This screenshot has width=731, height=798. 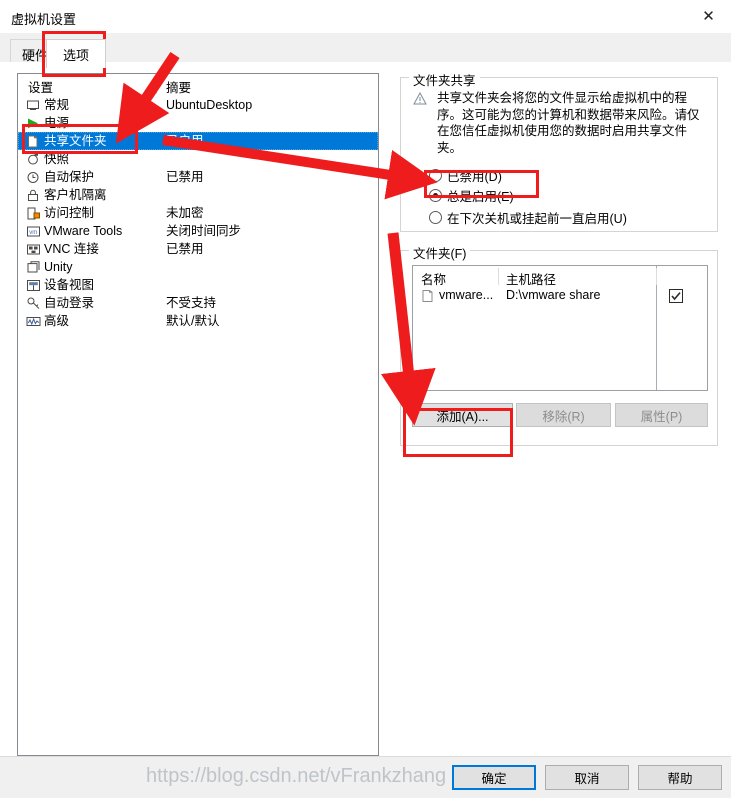 What do you see at coordinates (185, 213) in the screenshot?
I see `settings-list-item-summary: 未加密` at bounding box center [185, 213].